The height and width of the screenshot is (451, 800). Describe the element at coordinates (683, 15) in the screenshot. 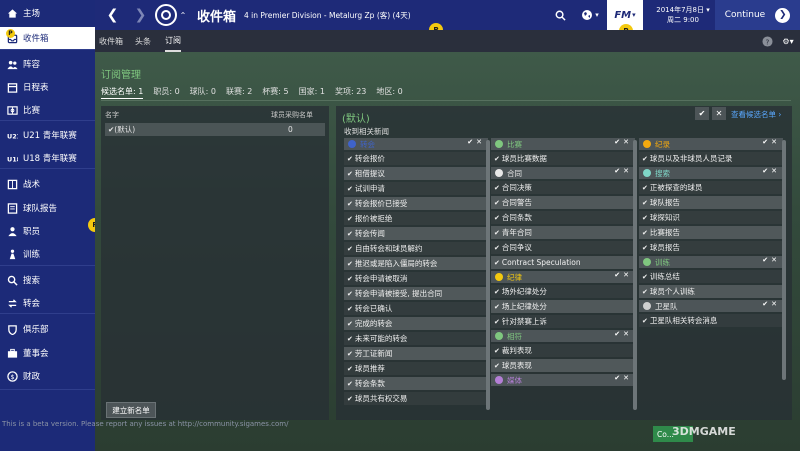

I see `game-date: 2014年7月8日 ▾ 周二 9:00` at that location.